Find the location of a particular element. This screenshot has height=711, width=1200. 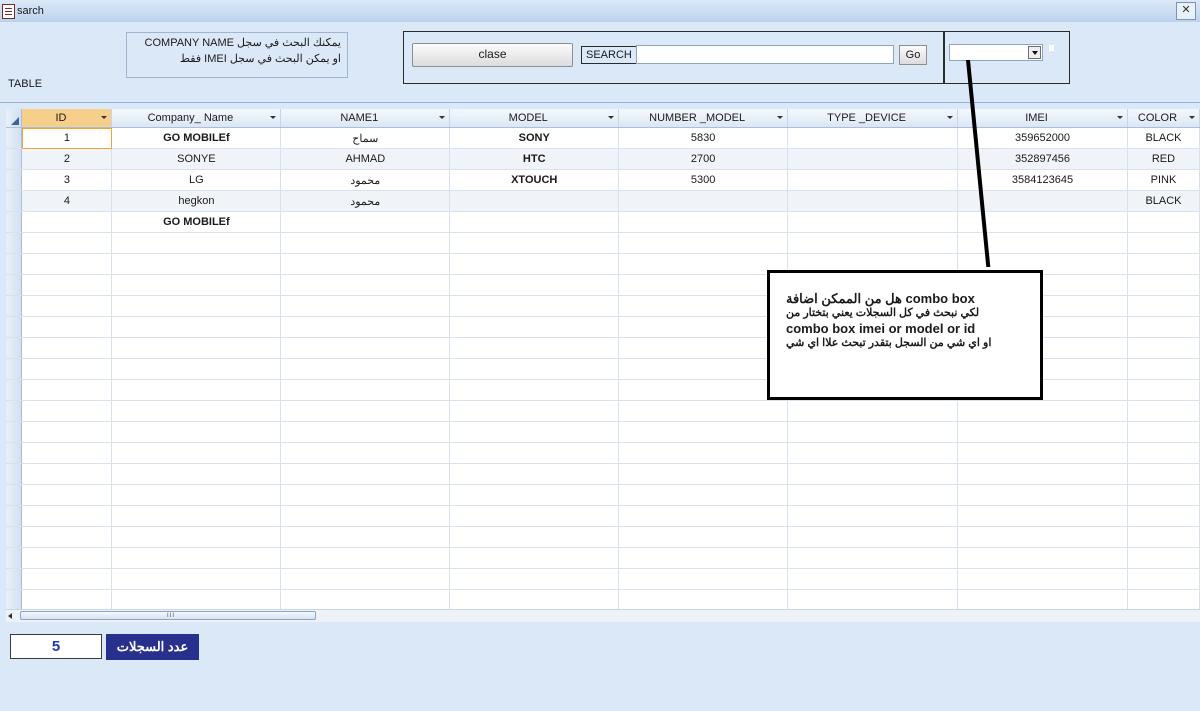

search-input is located at coordinates (765, 54).